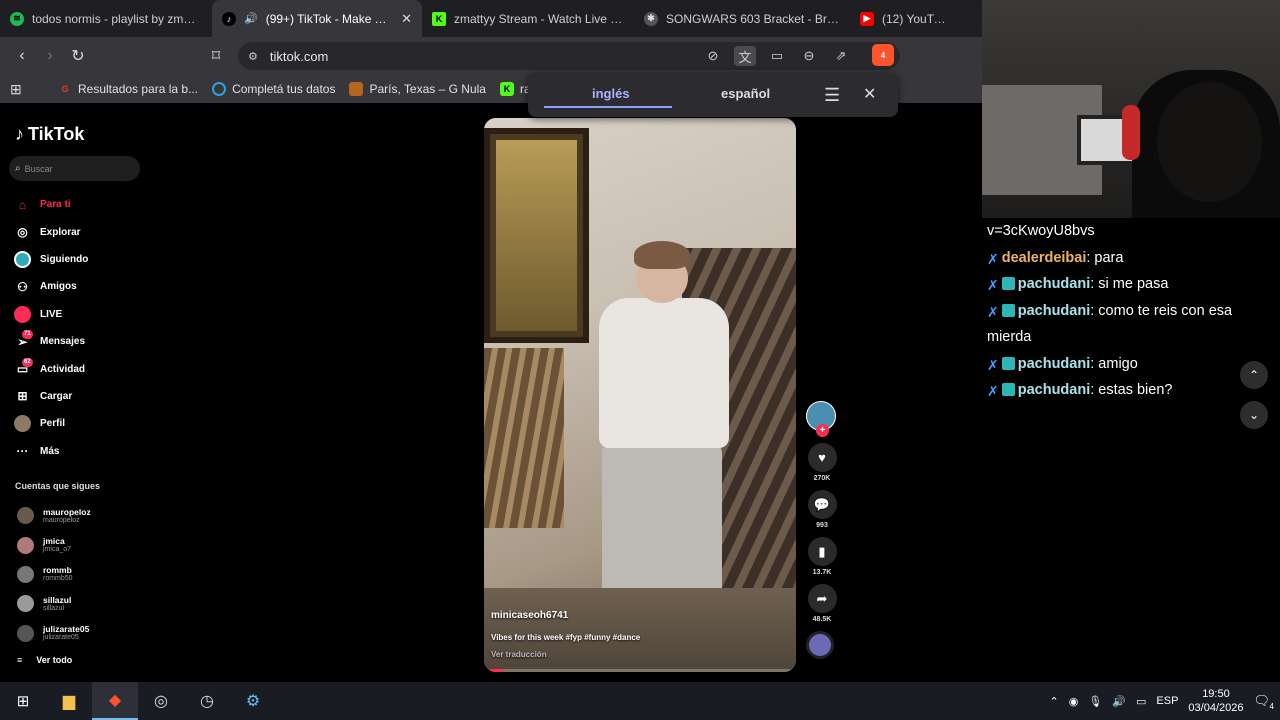 This screenshot has width=1280, height=720. Describe the element at coordinates (19, 89) in the screenshot. I see `apps-icon: ⊞` at that location.